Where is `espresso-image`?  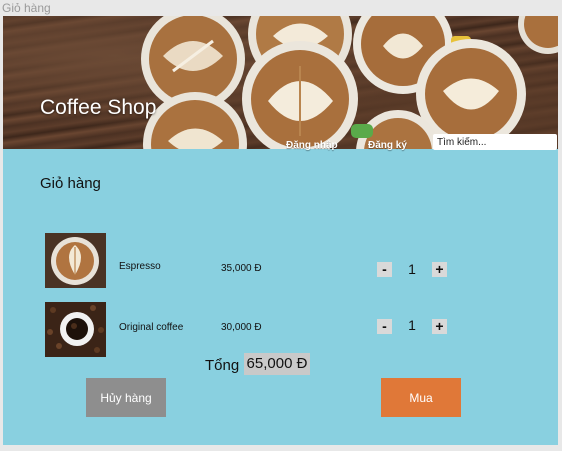
espresso-image is located at coordinates (75, 260).